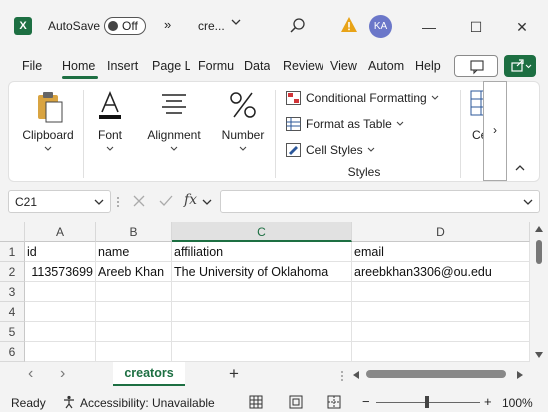 The image size is (548, 412). Describe the element at coordinates (539, 252) in the screenshot. I see `scroll-thumb` at that location.